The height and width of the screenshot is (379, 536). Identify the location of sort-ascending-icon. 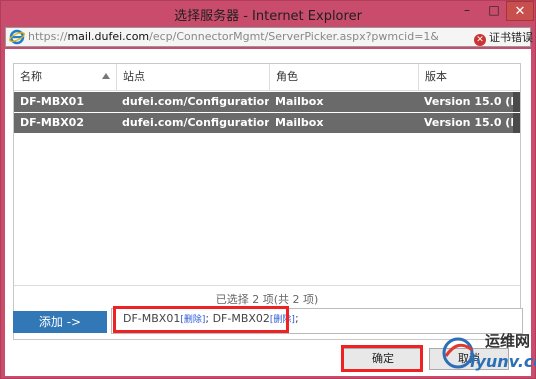
(106, 76).